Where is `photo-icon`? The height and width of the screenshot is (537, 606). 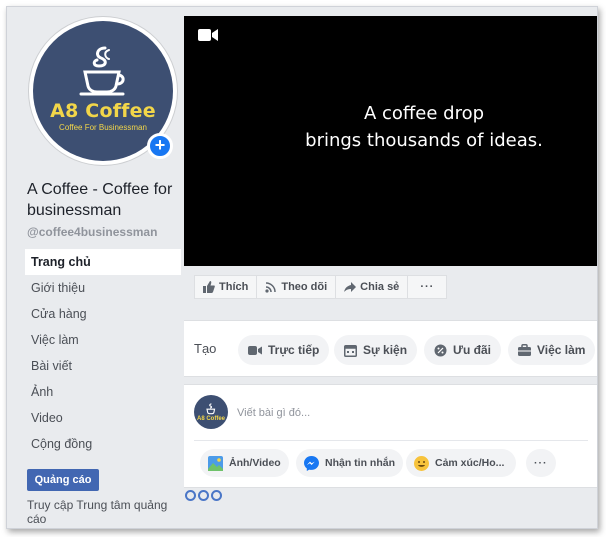 photo-icon is located at coordinates (215, 463).